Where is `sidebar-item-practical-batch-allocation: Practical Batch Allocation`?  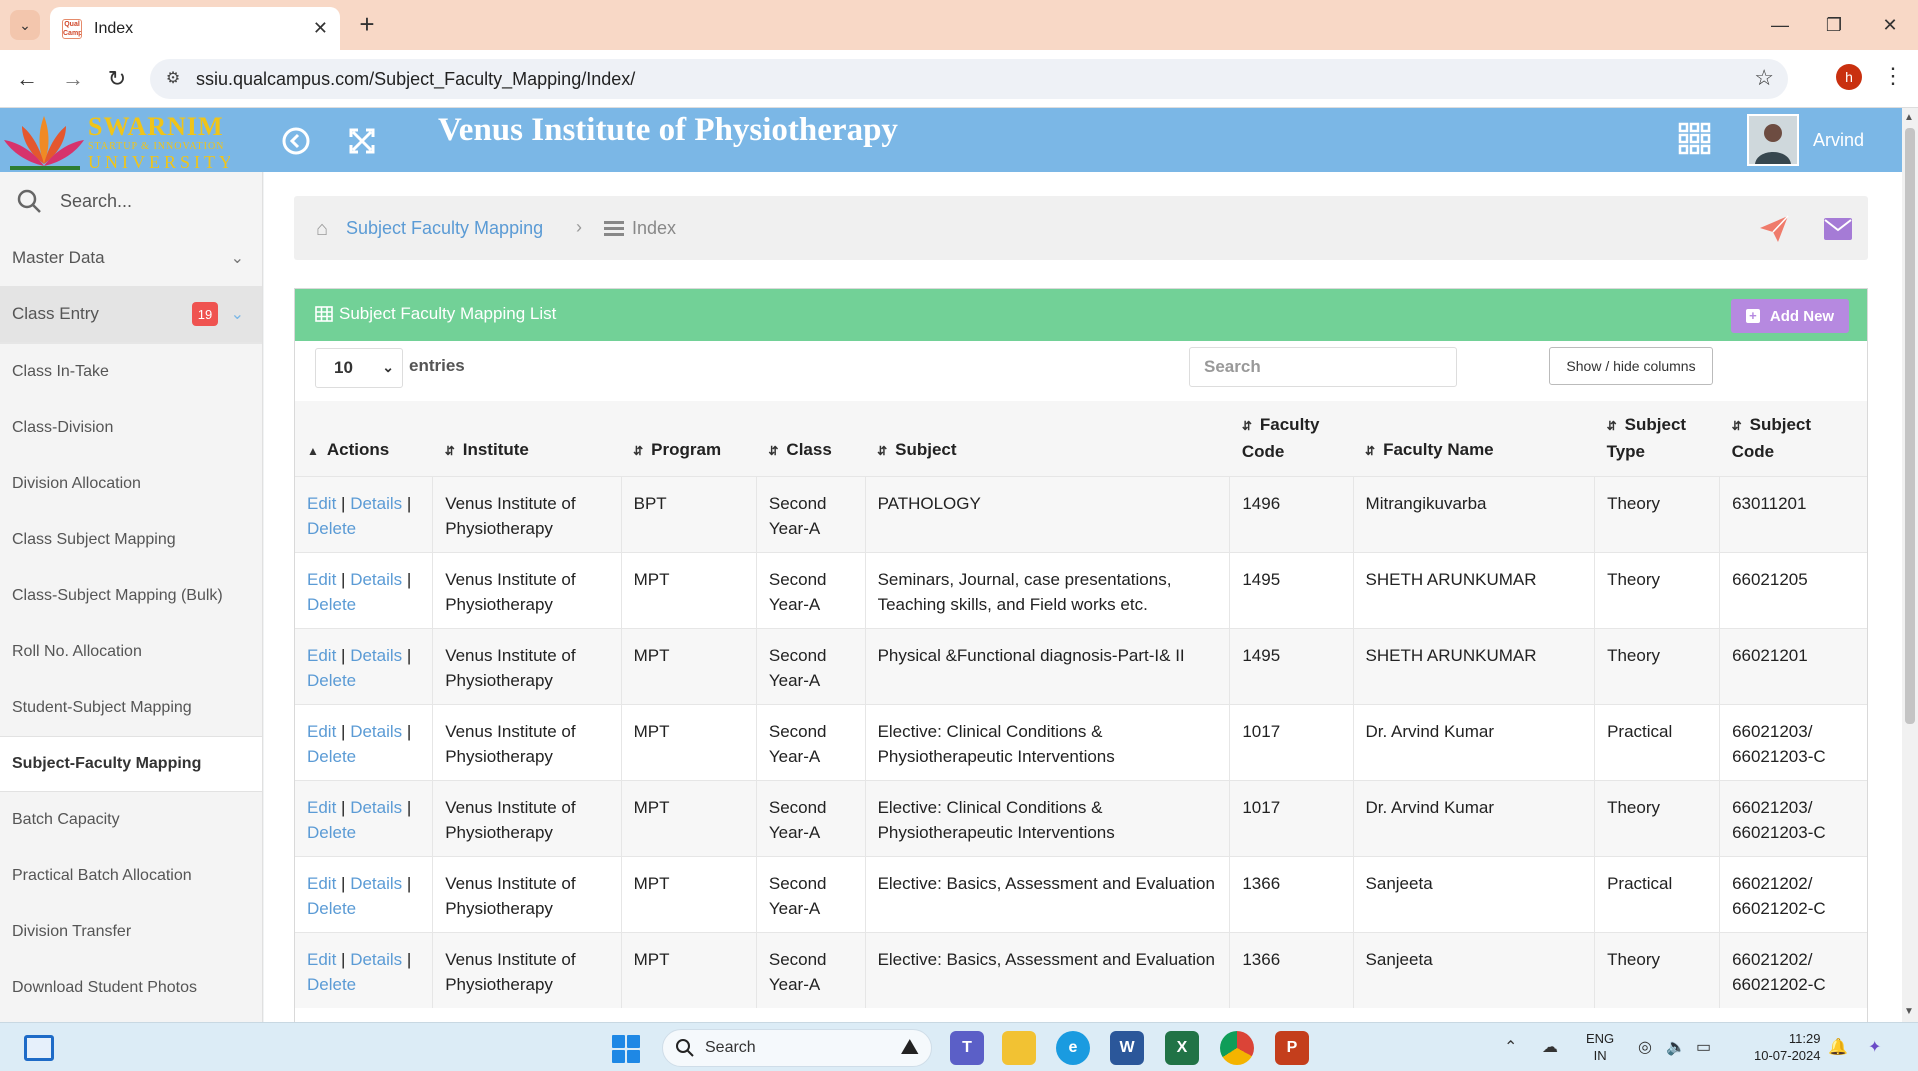
sidebar-item-practical-batch-allocation: Practical Batch Allocation is located at coordinates (131, 876).